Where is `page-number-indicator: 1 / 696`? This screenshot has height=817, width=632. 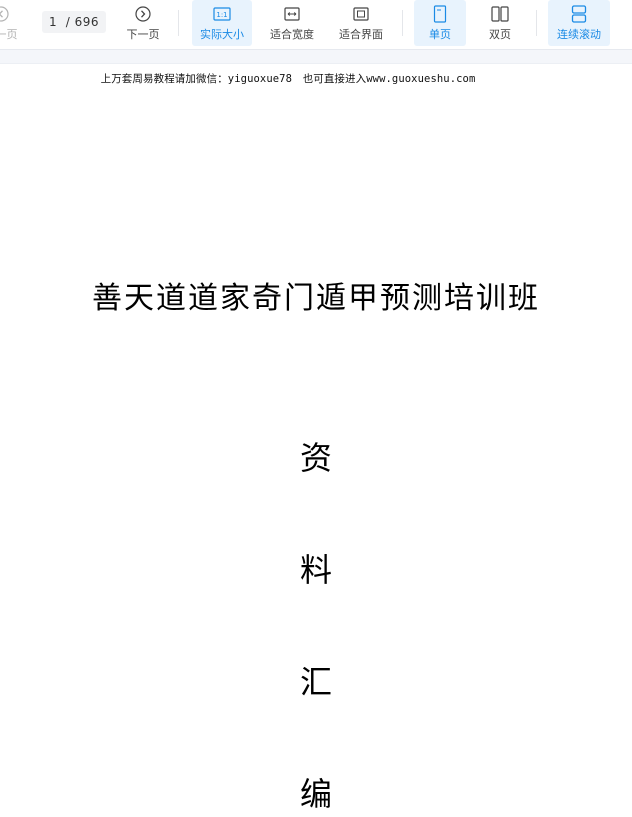 page-number-indicator: 1 / 696 is located at coordinates (74, 22).